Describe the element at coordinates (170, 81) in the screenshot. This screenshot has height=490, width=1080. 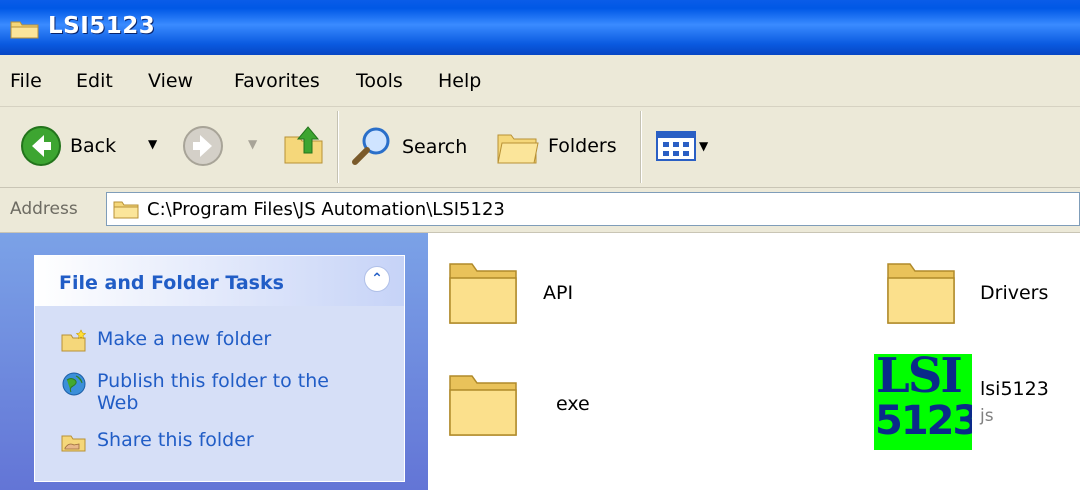
I see `menu-view: View` at that location.